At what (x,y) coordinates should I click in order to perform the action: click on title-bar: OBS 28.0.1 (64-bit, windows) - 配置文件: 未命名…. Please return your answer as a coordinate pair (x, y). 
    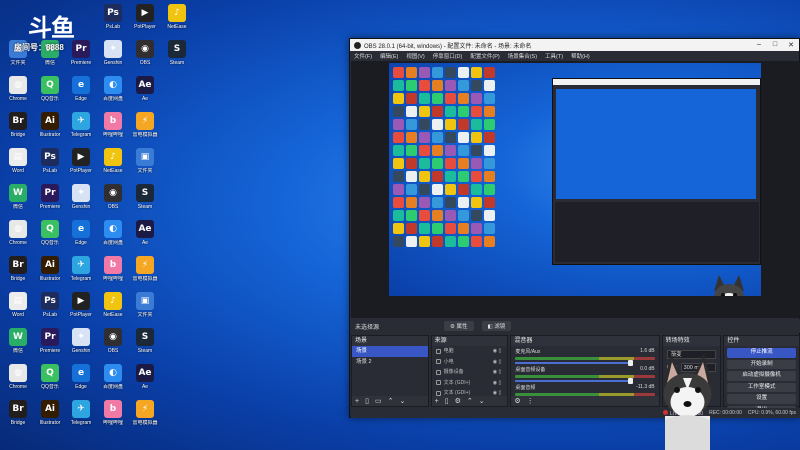
    Looking at the image, I should click on (574, 45).